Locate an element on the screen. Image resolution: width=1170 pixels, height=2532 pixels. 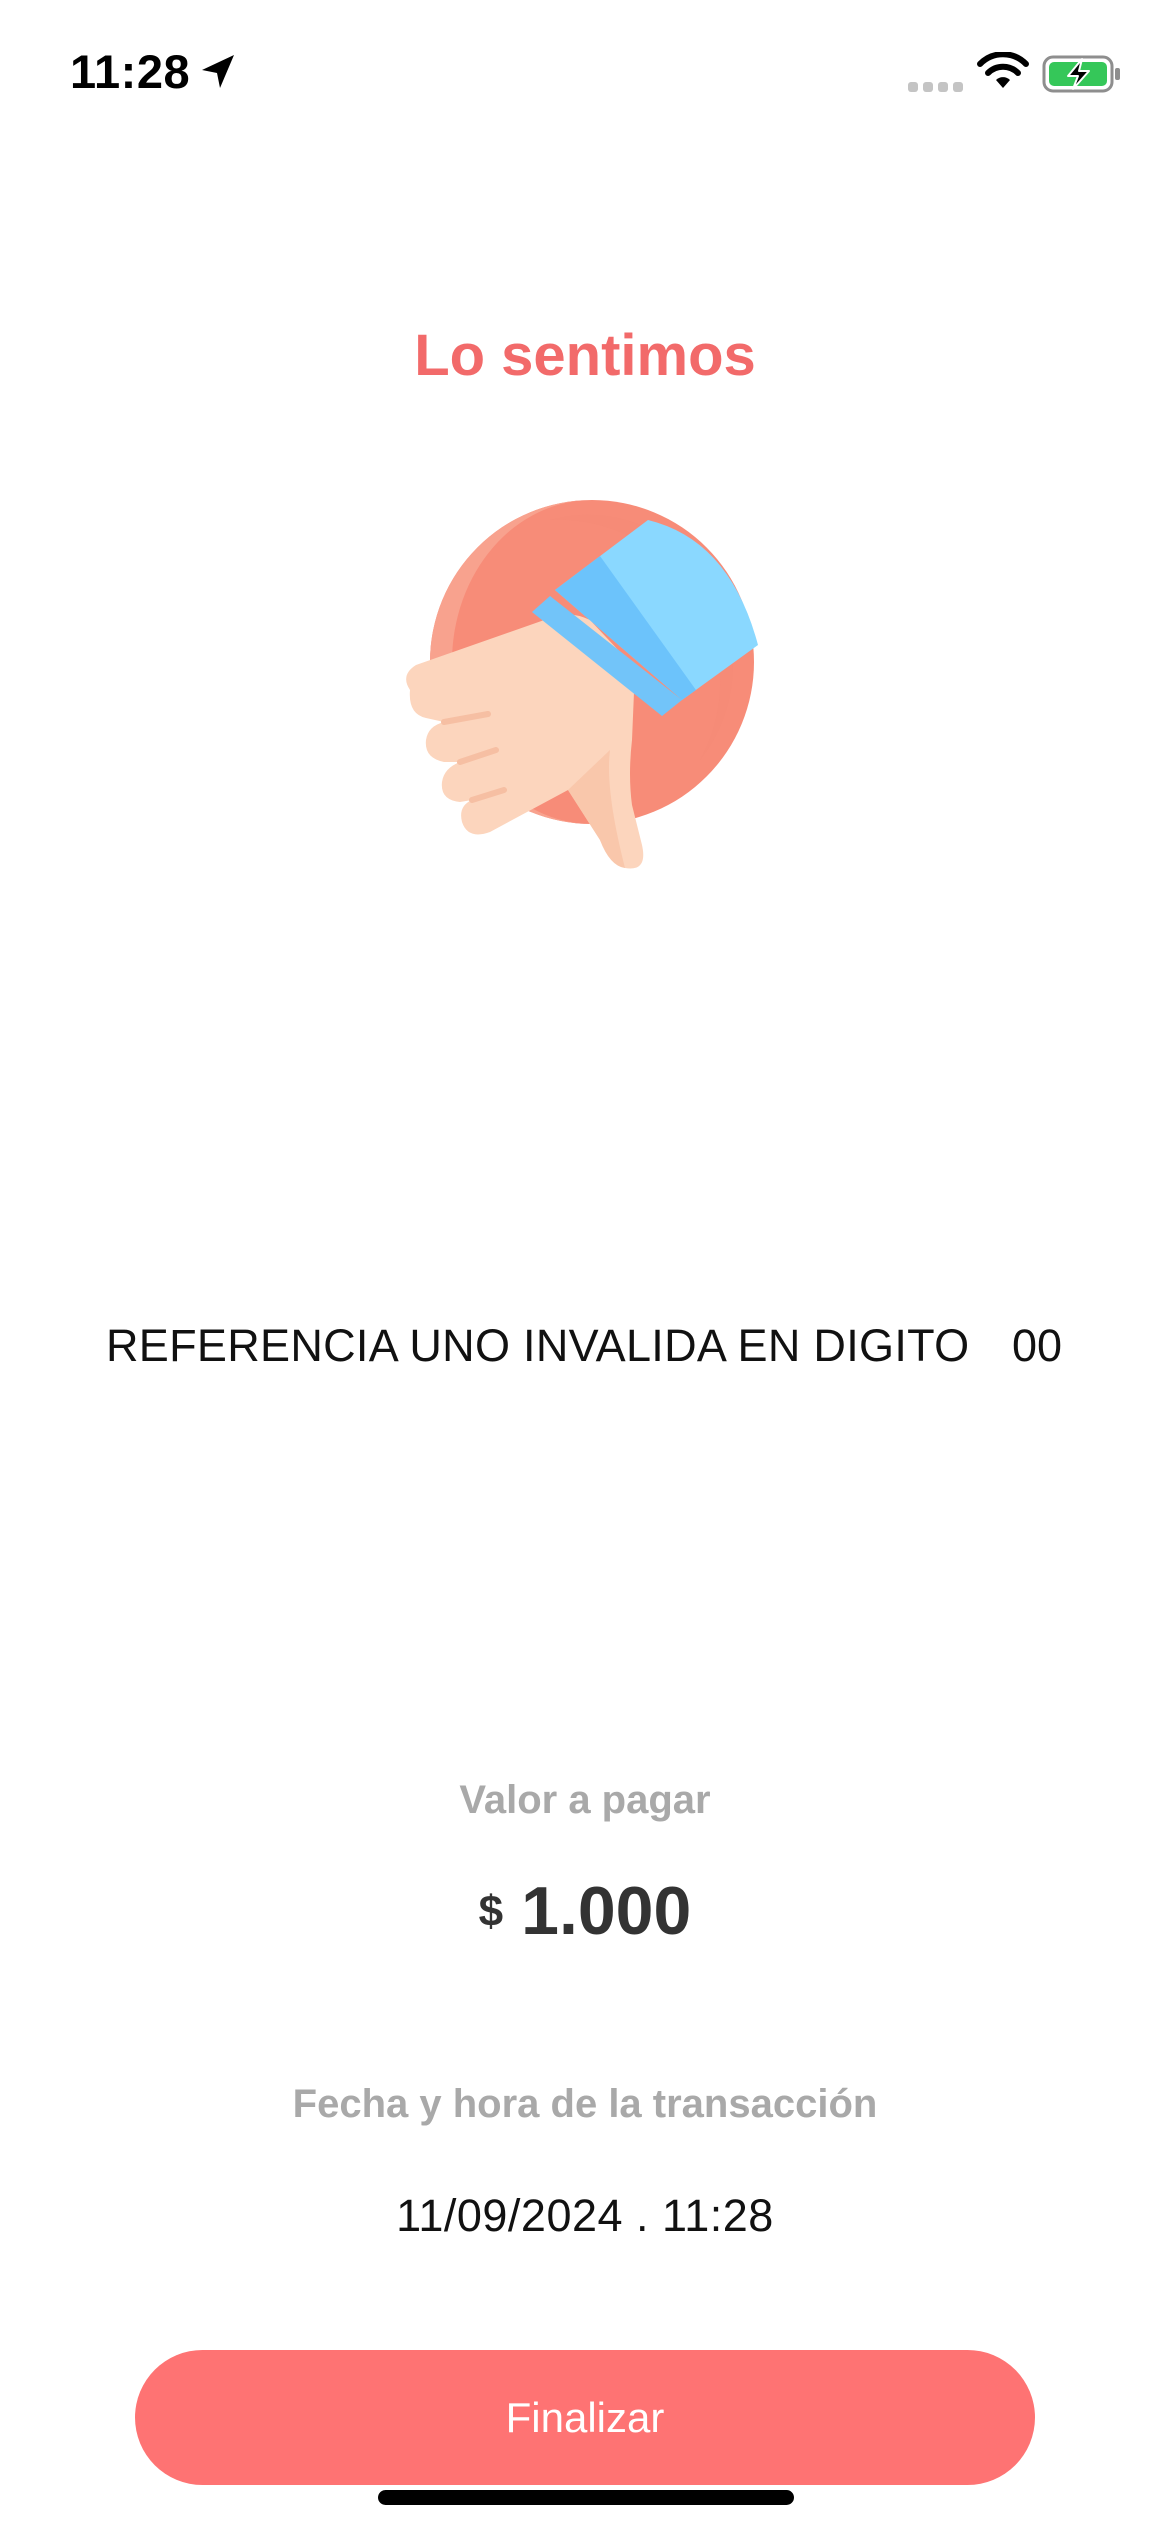
wifi-icon is located at coordinates (1003, 70).